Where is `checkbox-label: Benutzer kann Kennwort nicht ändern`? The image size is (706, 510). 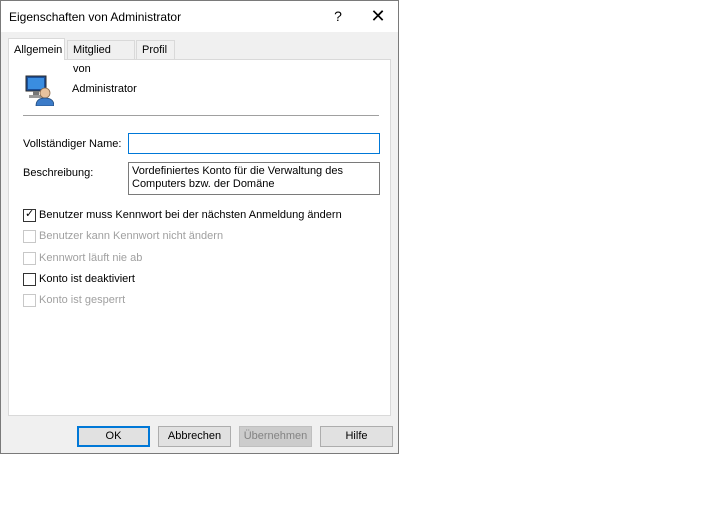
checkbox-label: Benutzer kann Kennwort nicht ändern is located at coordinates (131, 236).